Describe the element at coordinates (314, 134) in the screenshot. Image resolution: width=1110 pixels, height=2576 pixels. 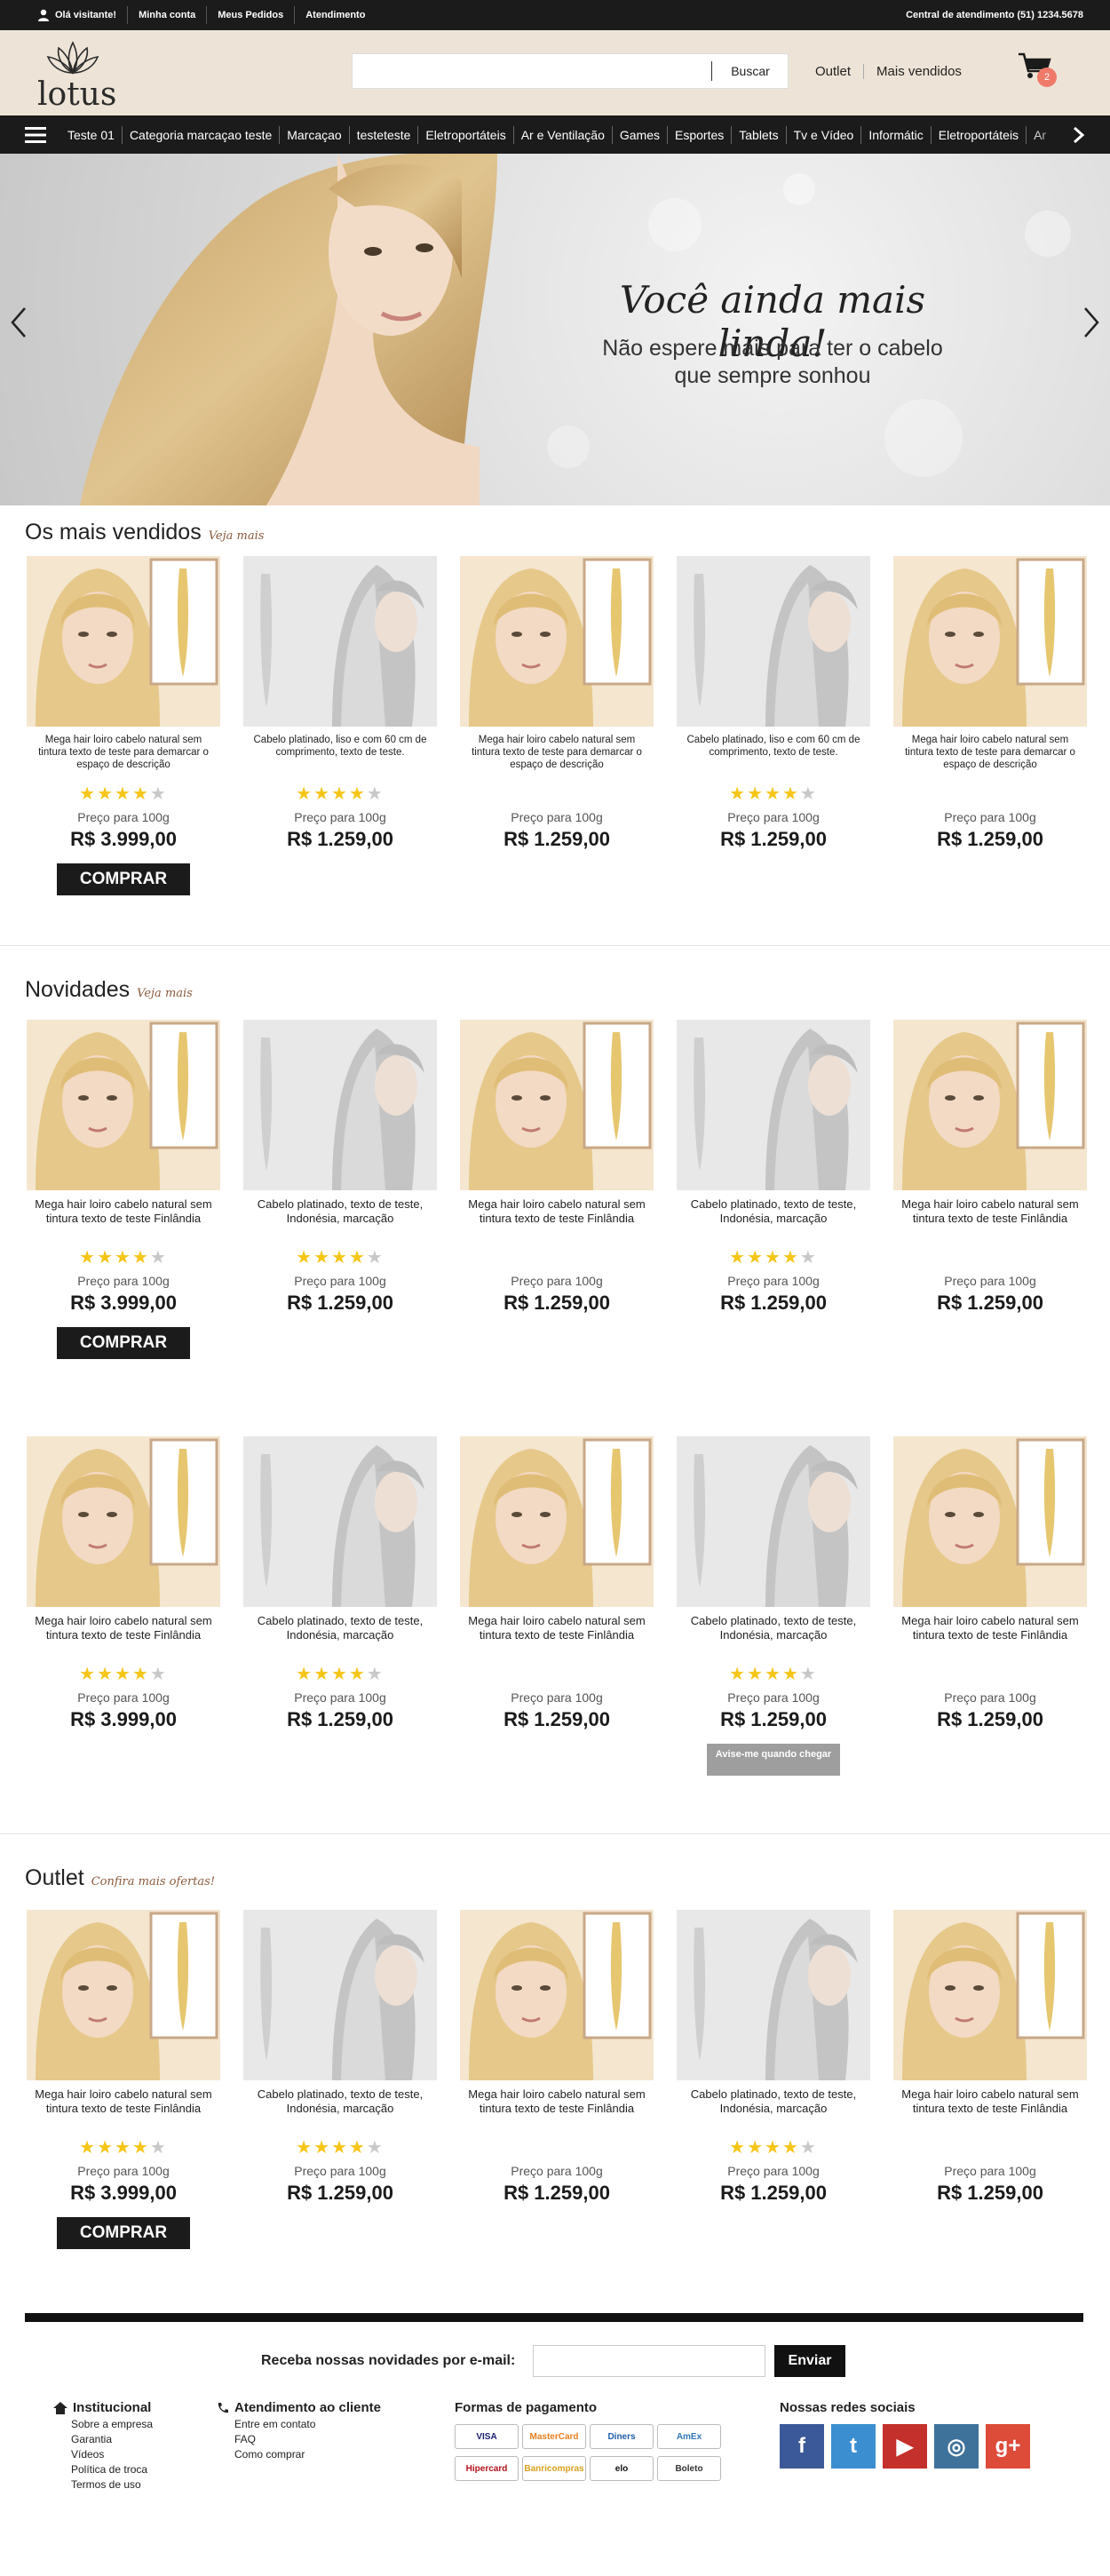
I see `nav-category-item: Marcaçao` at that location.